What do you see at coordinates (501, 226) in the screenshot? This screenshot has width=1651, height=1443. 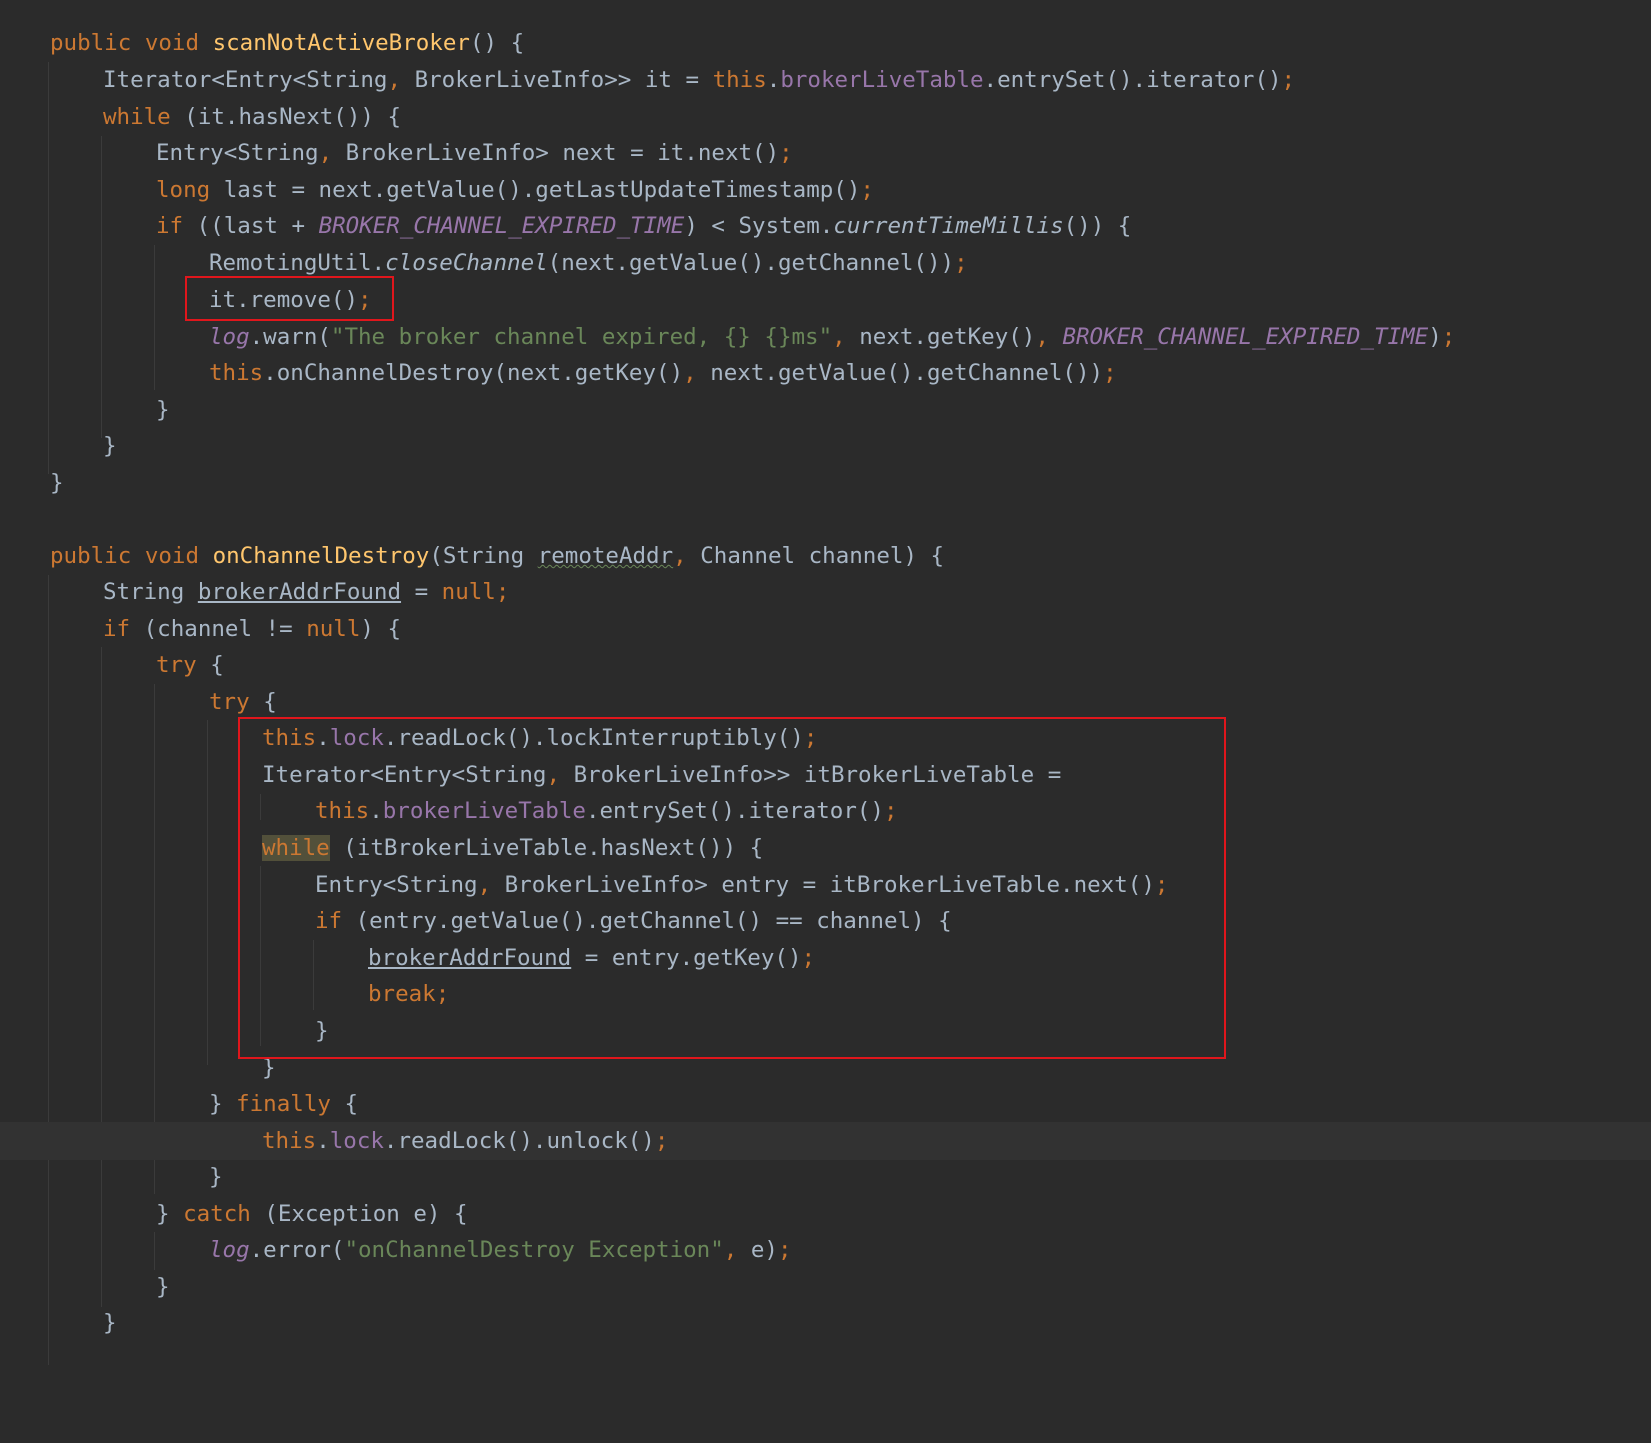 I see `code-token: BROKER_CHANNEL_EXPIRED_TIME` at bounding box center [501, 226].